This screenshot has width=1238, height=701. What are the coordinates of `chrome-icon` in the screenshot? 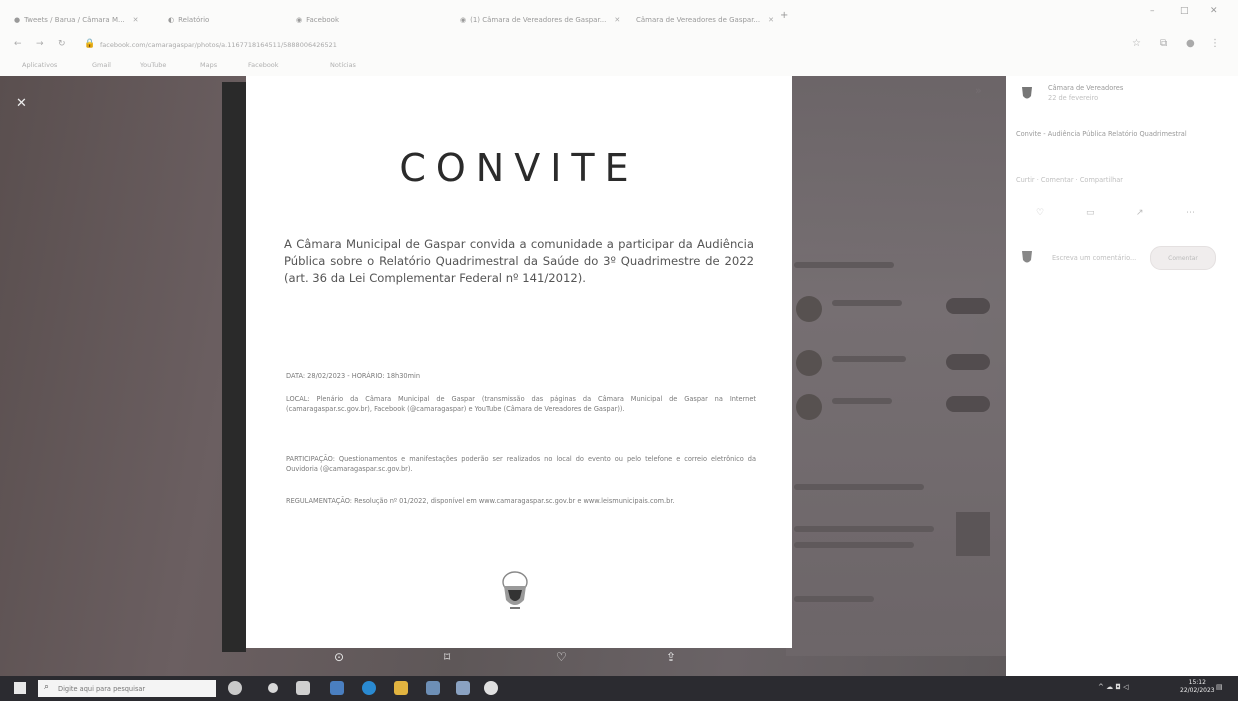 It's located at (491, 688).